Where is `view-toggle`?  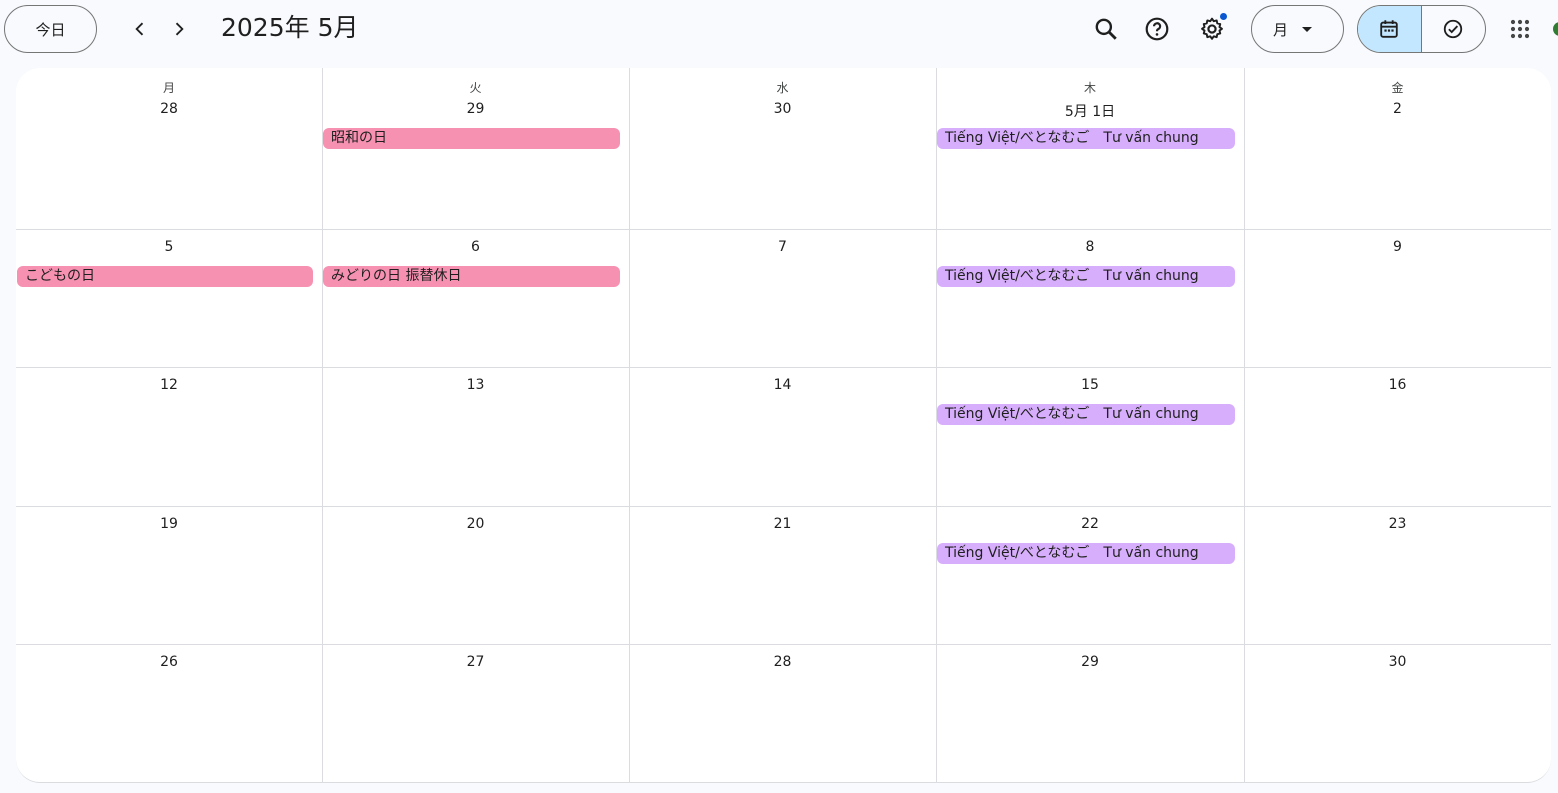 view-toggle is located at coordinates (1421, 29).